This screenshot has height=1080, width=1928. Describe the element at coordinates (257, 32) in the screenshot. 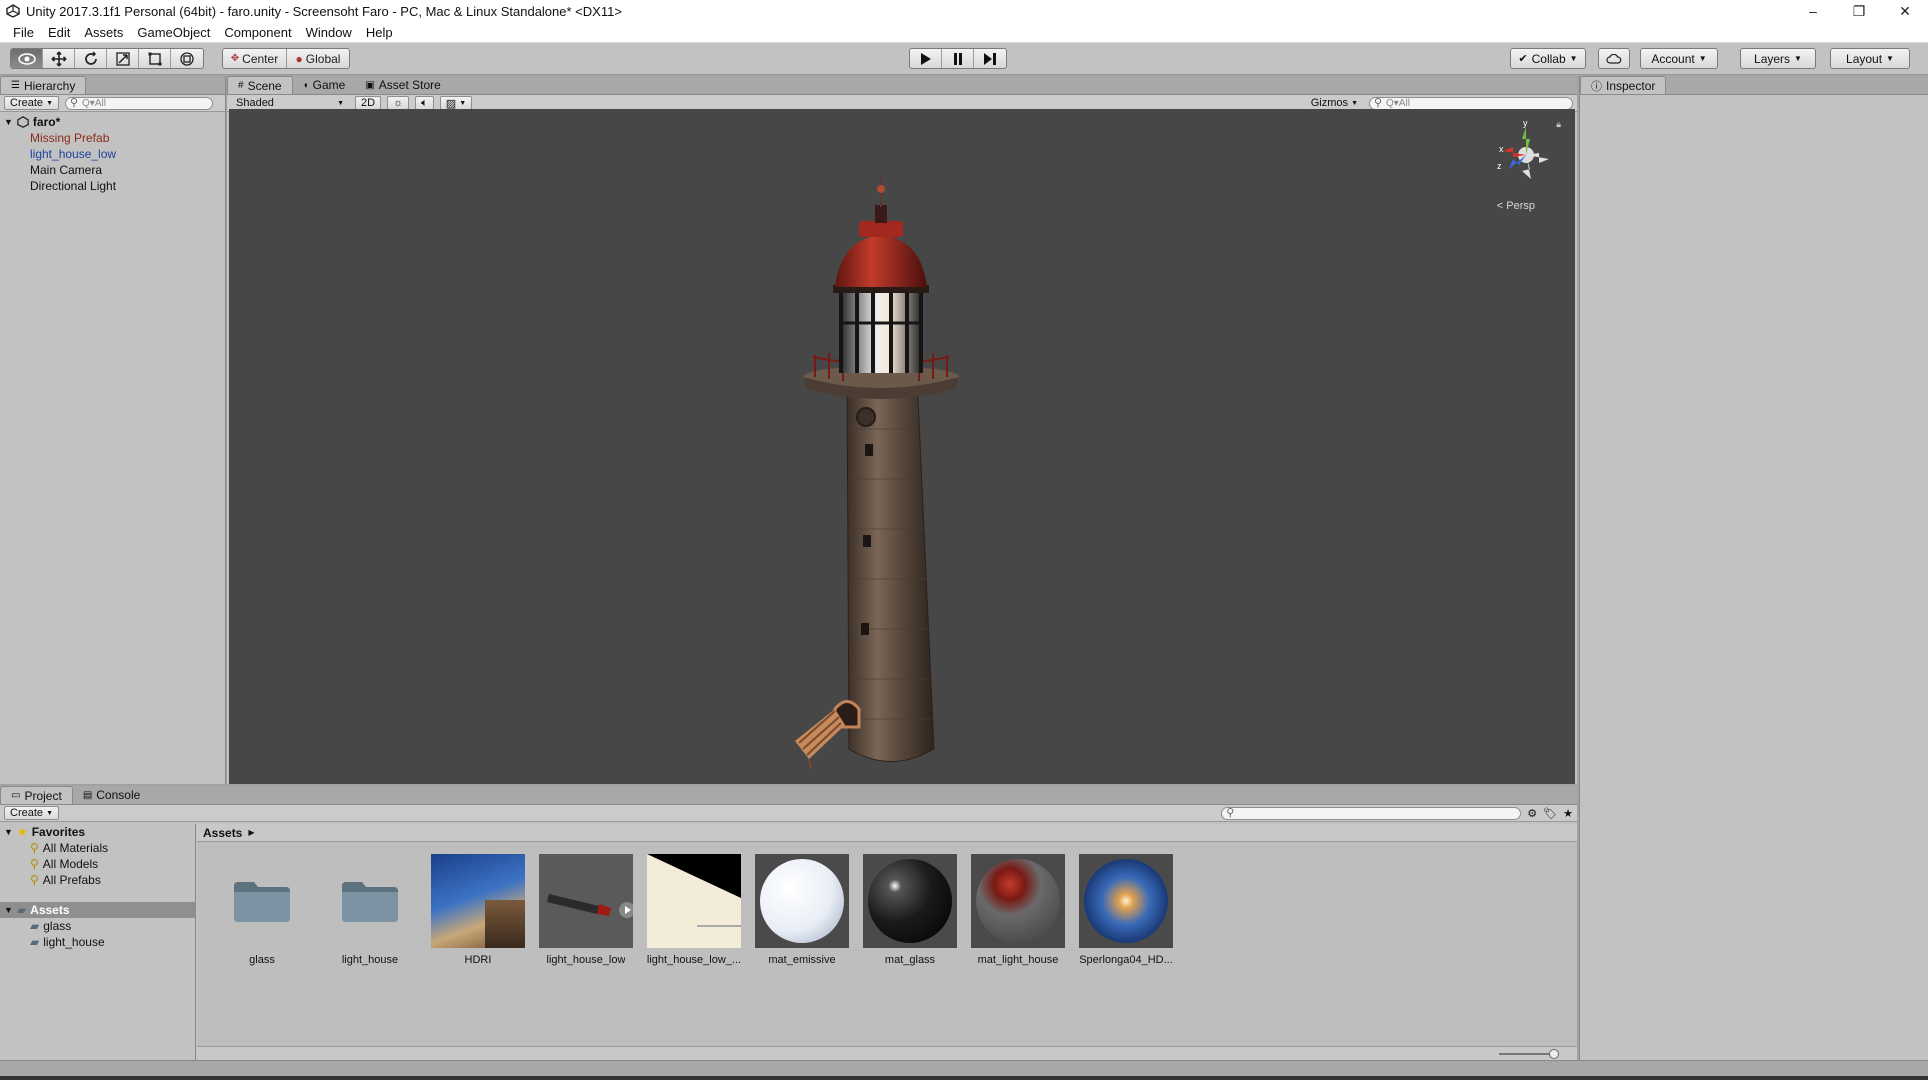

I see `menu-component: Component` at that location.